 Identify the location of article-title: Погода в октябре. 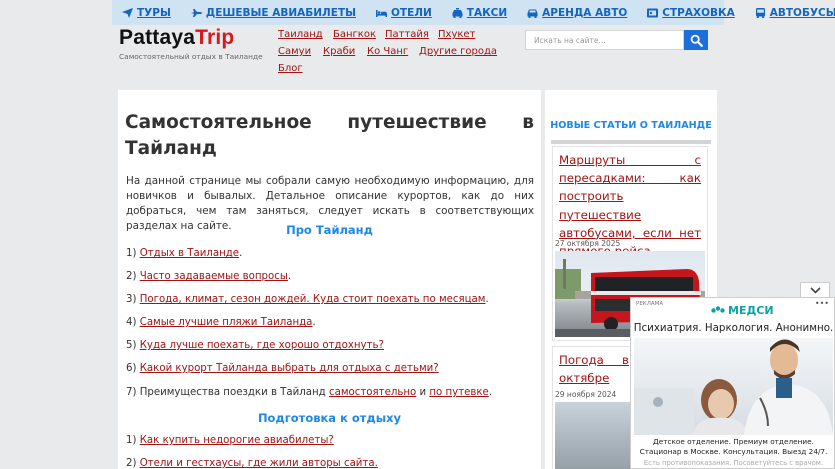
(594, 369).